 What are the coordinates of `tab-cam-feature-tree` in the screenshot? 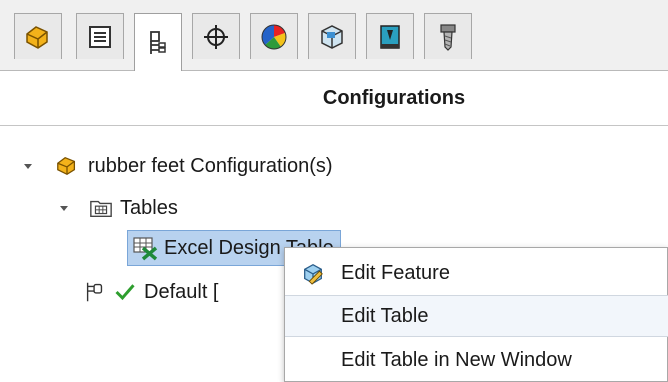 It's located at (332, 36).